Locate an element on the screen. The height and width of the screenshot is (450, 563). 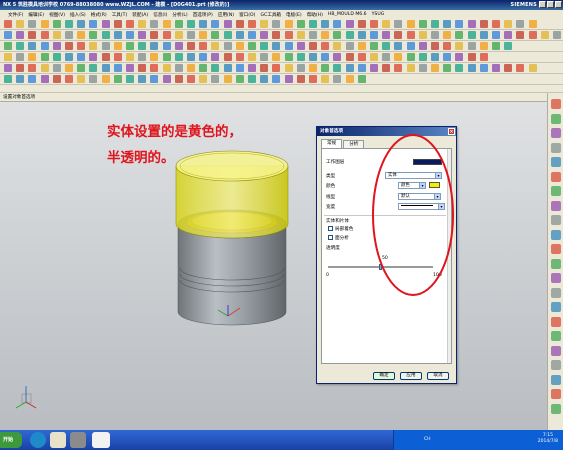
menu-item: 帮助(H) is located at coordinates (315, 15).